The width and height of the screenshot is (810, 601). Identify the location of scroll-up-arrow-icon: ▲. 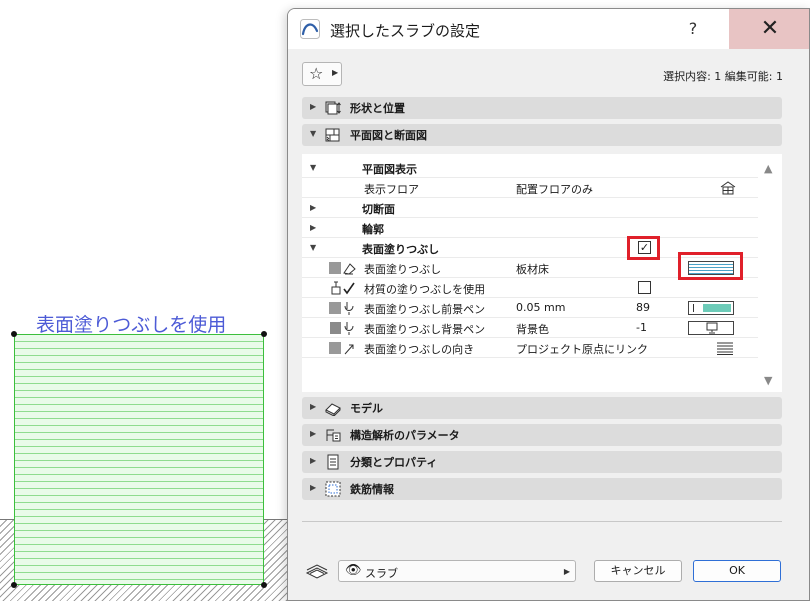
(768, 168).